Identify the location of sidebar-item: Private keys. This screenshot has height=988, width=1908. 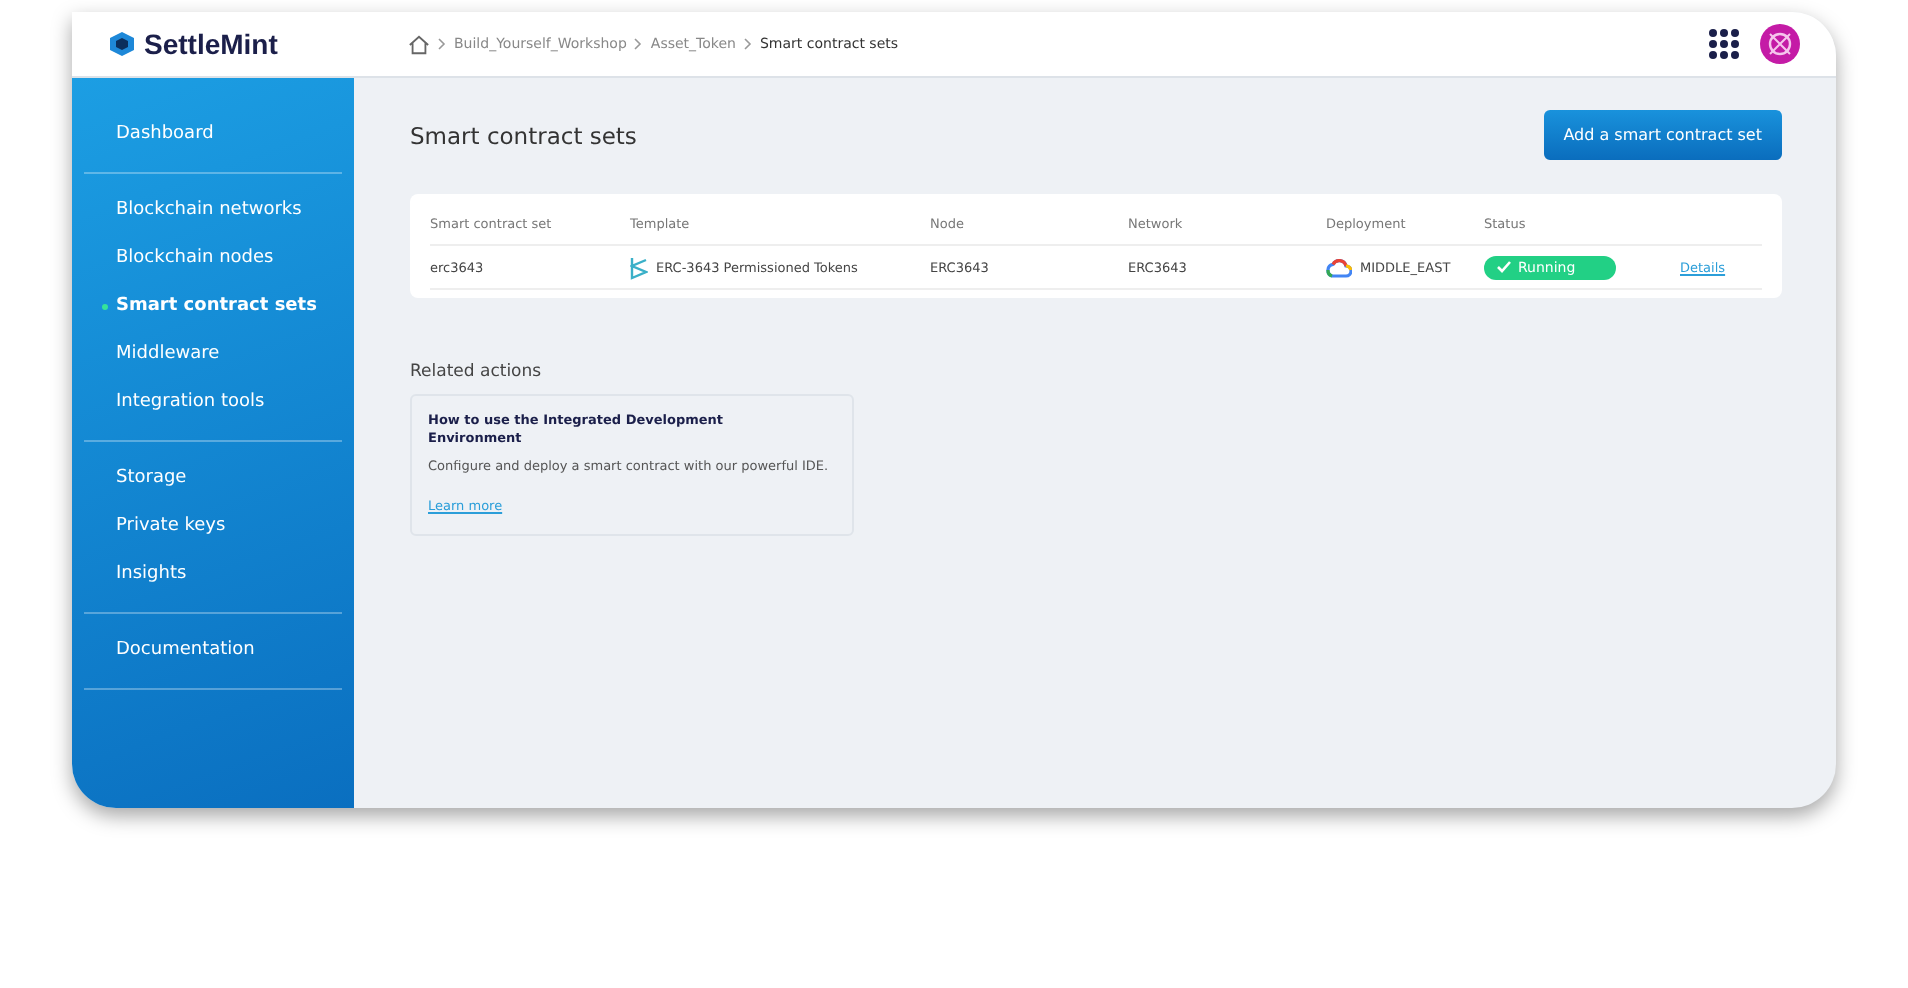
(213, 527).